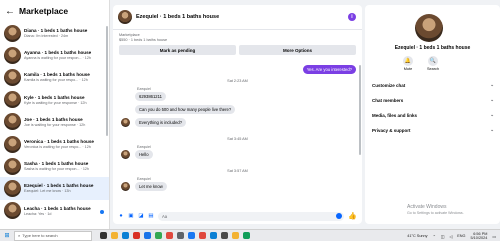 Image resolution: width=500 pixels, height=241 pixels. Describe the element at coordinates (494, 236) in the screenshot. I see `notification-icon: ▭` at that location.